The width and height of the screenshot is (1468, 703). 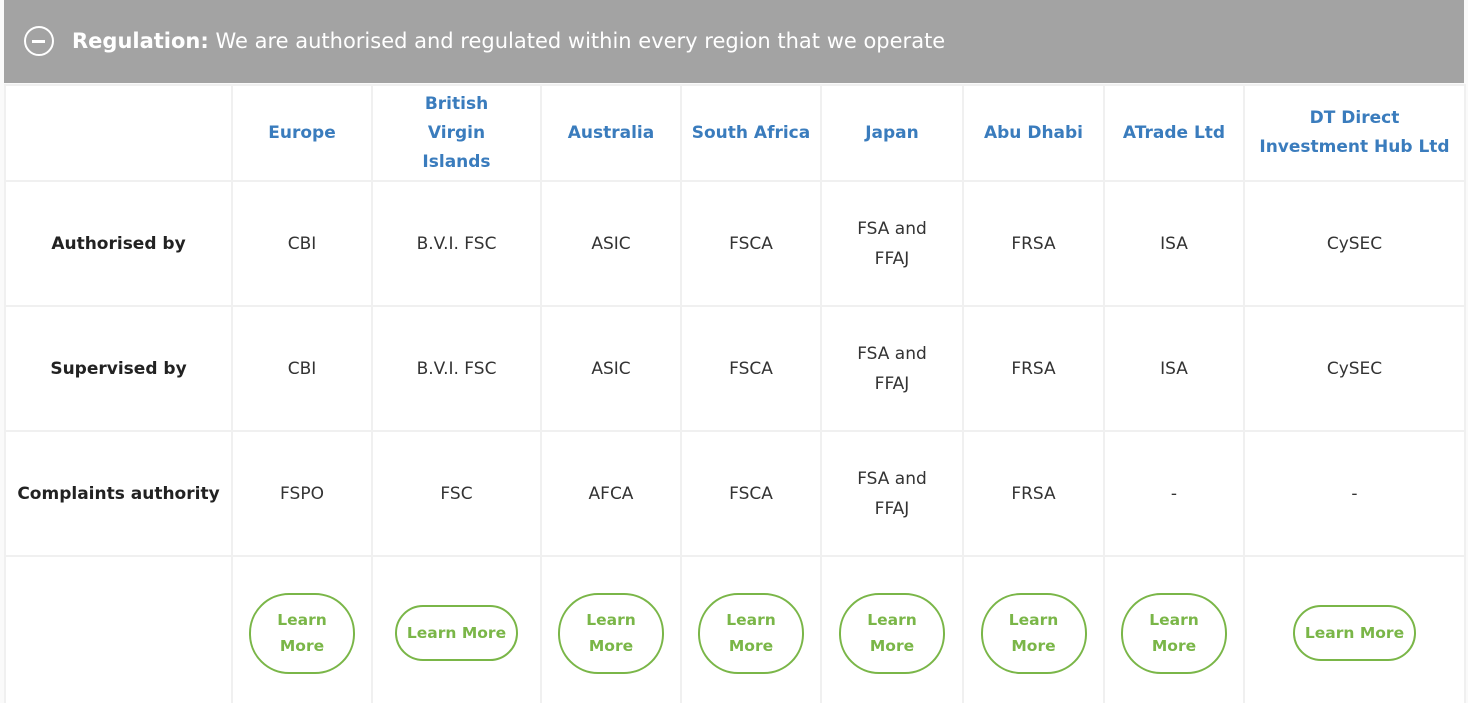 I want to click on table-cell: FSC, so click(x=456, y=493).